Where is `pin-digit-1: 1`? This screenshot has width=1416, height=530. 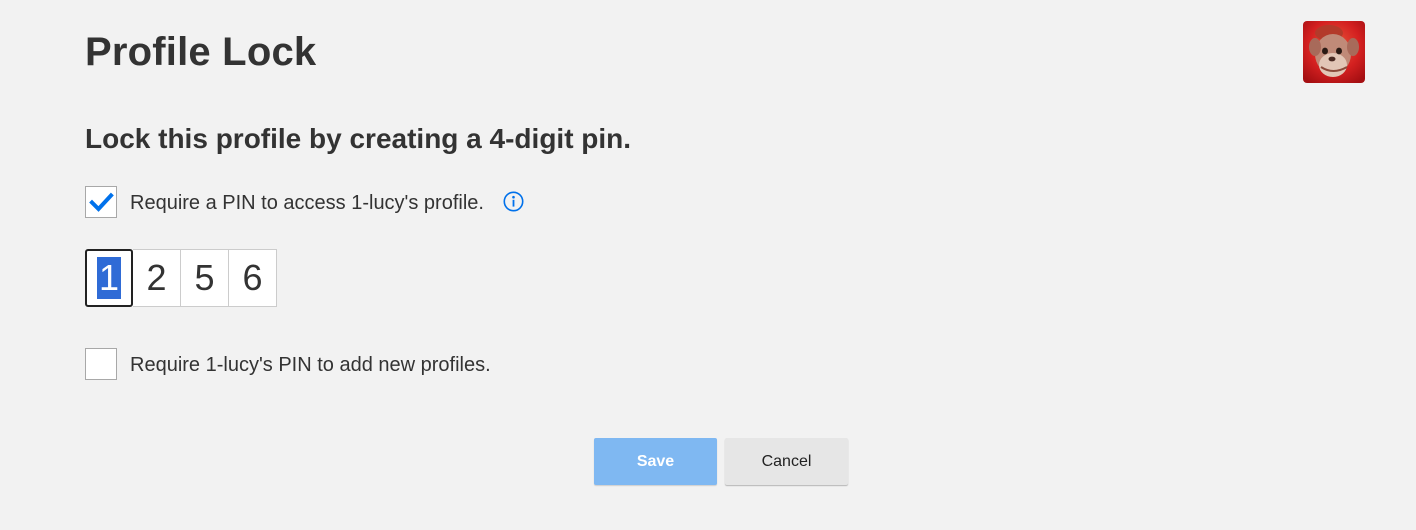 pin-digit-1: 1 is located at coordinates (109, 278).